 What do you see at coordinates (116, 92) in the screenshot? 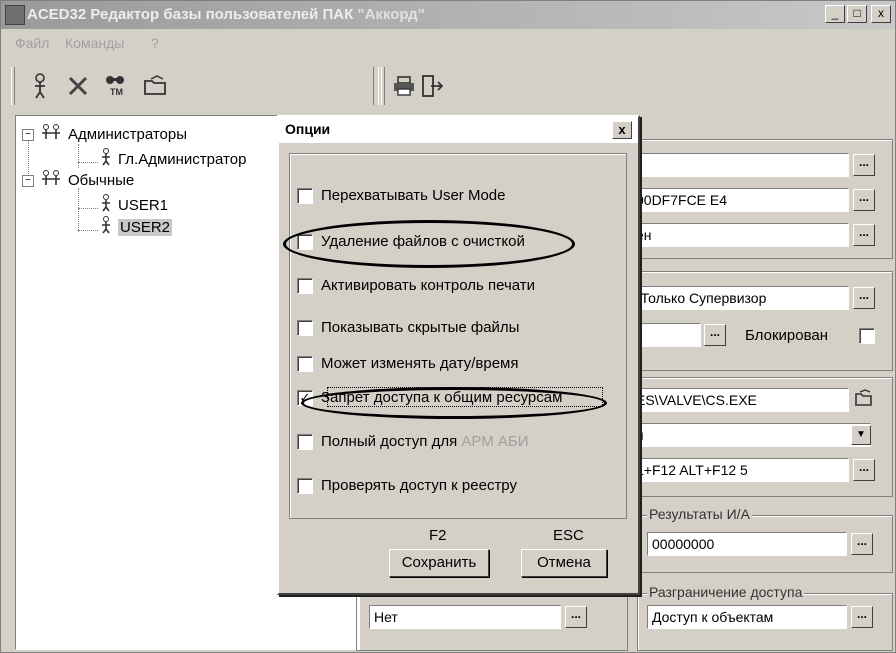
I see `find-icon-tm: TM` at bounding box center [116, 92].